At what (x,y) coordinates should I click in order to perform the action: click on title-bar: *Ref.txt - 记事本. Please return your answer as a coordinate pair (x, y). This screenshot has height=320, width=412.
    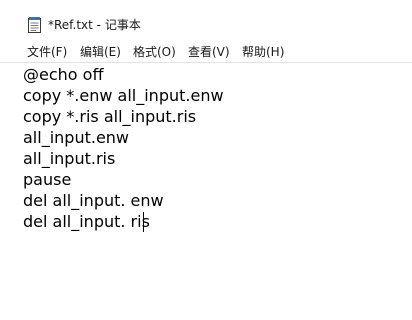
    Looking at the image, I should click on (206, 20).